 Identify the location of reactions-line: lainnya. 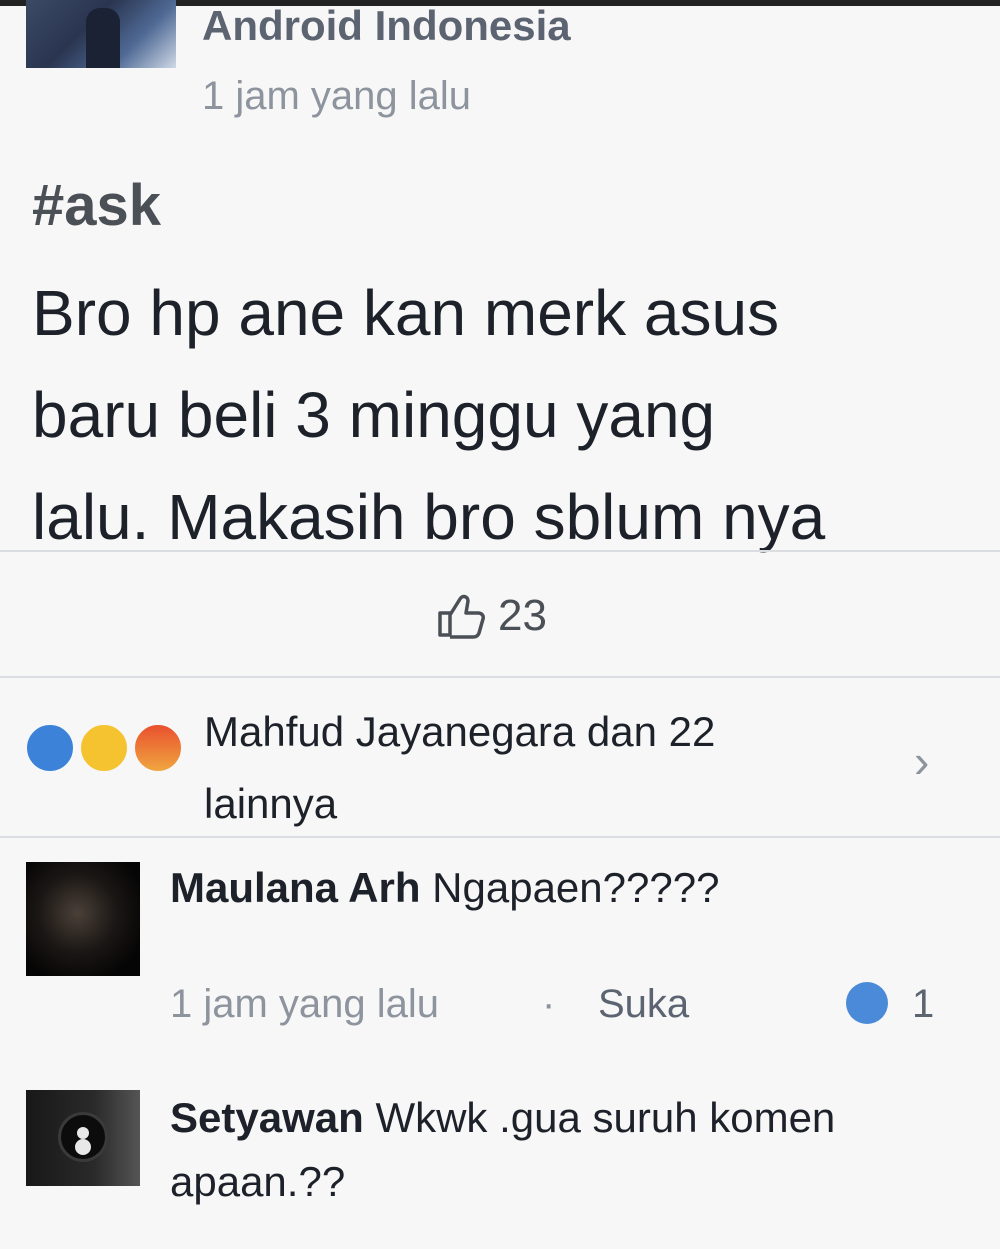
(271, 803).